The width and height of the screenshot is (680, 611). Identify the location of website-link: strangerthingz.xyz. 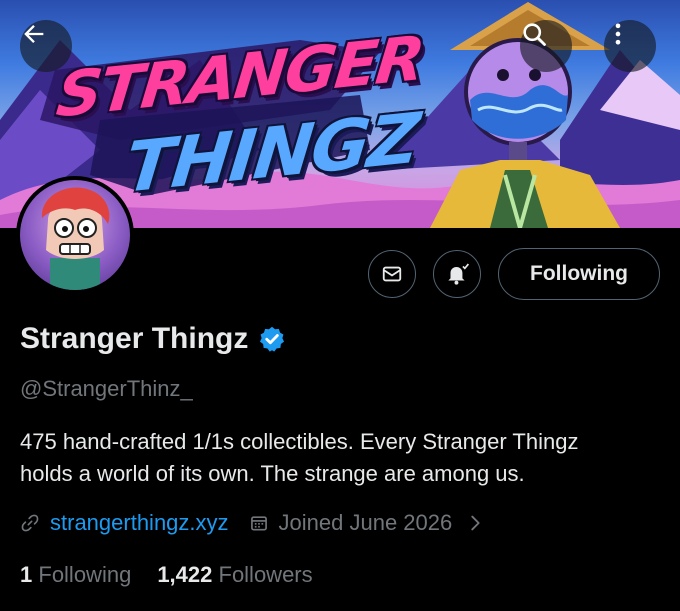
(139, 523).